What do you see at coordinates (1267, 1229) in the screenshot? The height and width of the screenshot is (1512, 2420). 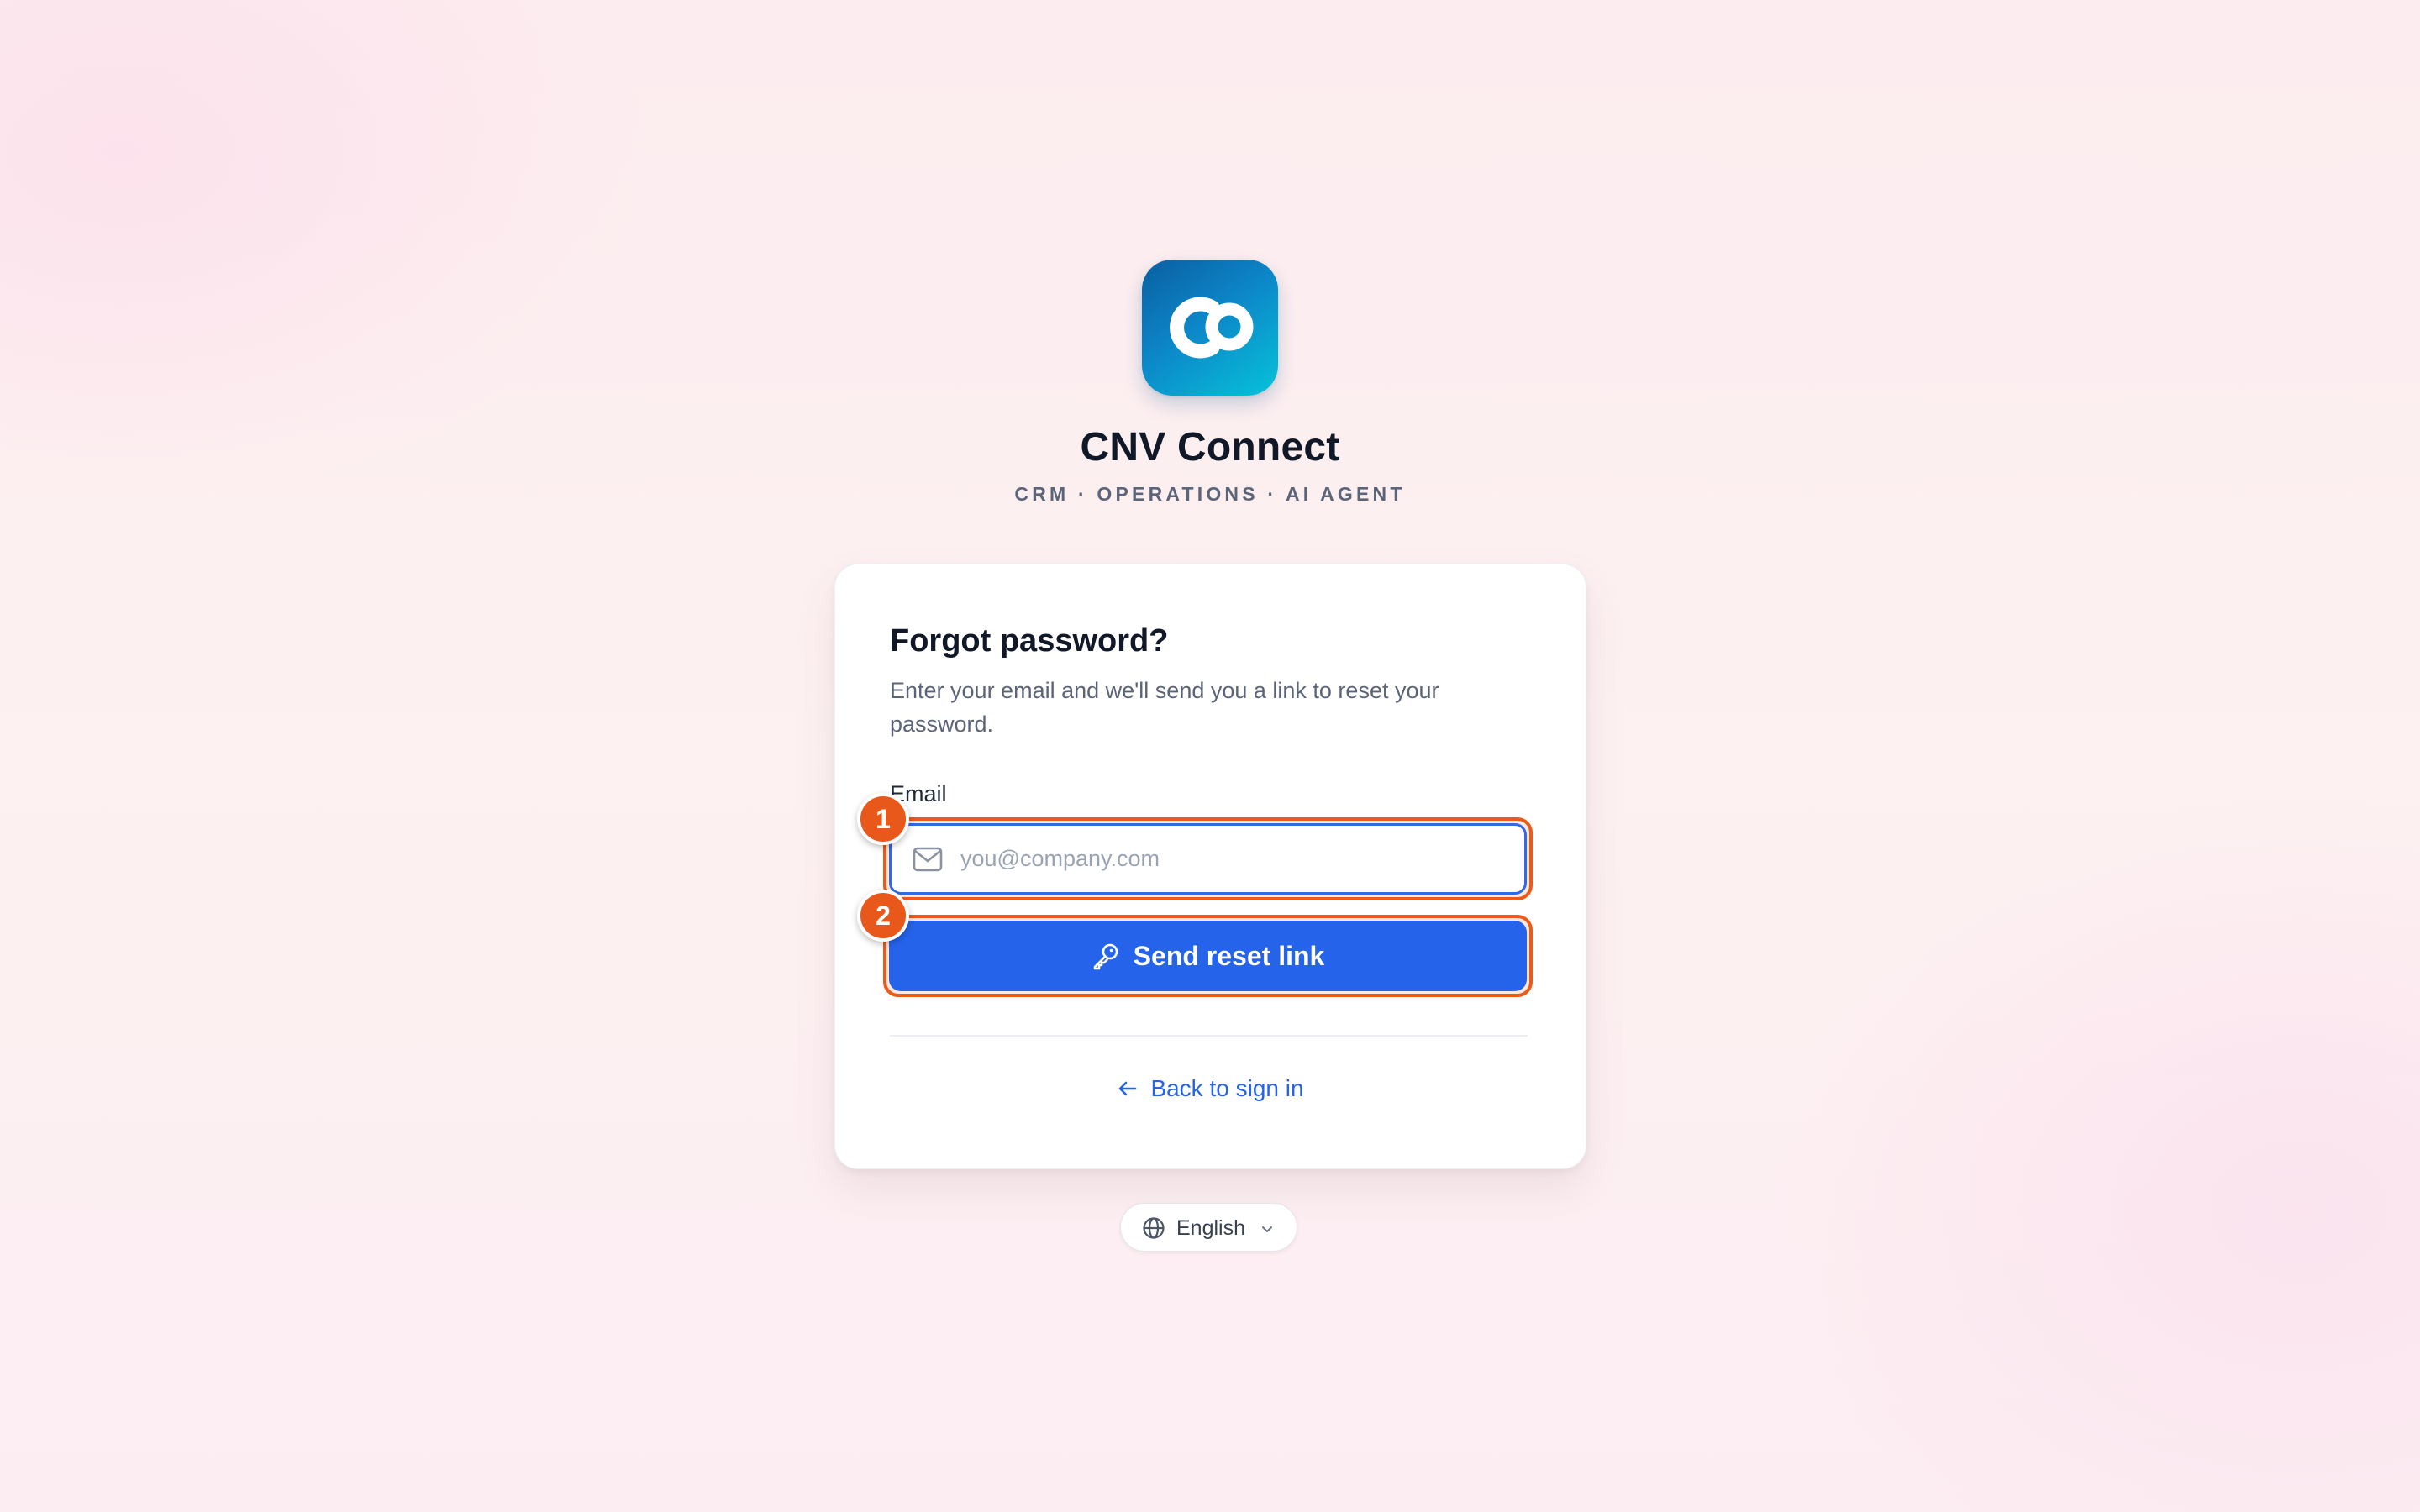 I see `chevron-down-icon` at bounding box center [1267, 1229].